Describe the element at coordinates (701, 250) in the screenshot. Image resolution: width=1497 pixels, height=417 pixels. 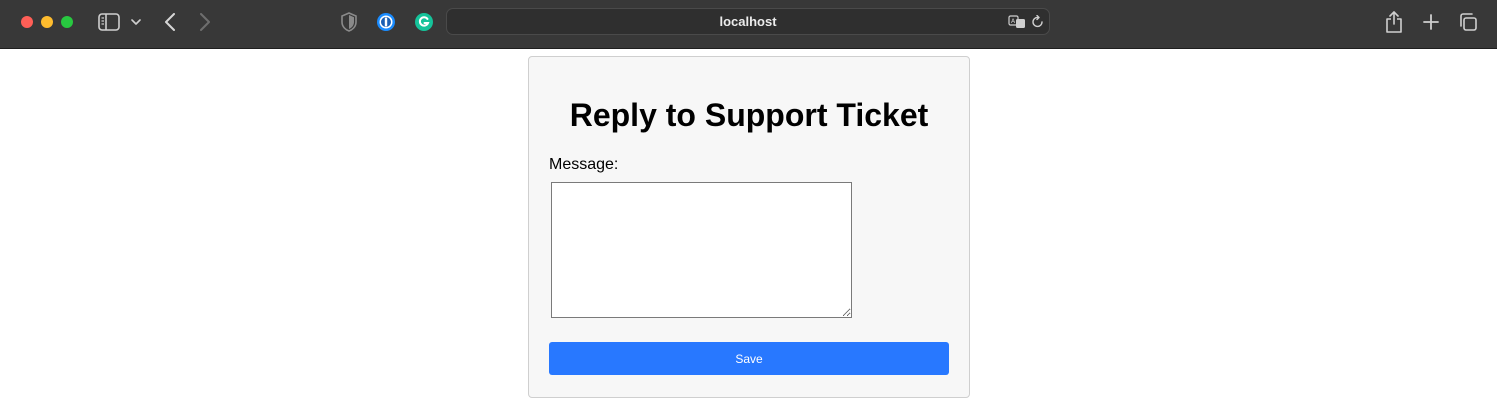
I see `message-textarea` at that location.